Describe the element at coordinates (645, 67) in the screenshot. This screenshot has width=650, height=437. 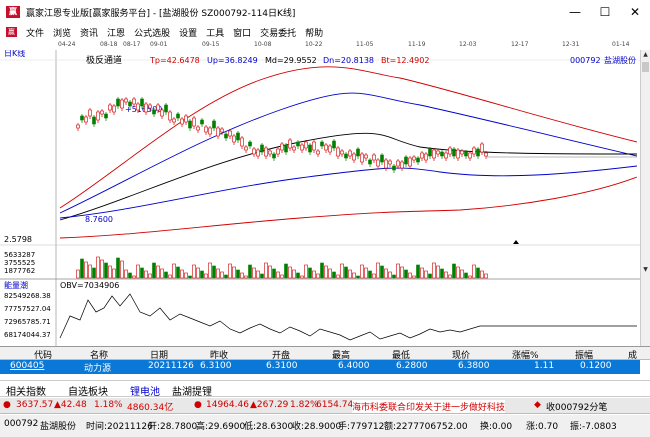
I see `scroll-thumb` at that location.